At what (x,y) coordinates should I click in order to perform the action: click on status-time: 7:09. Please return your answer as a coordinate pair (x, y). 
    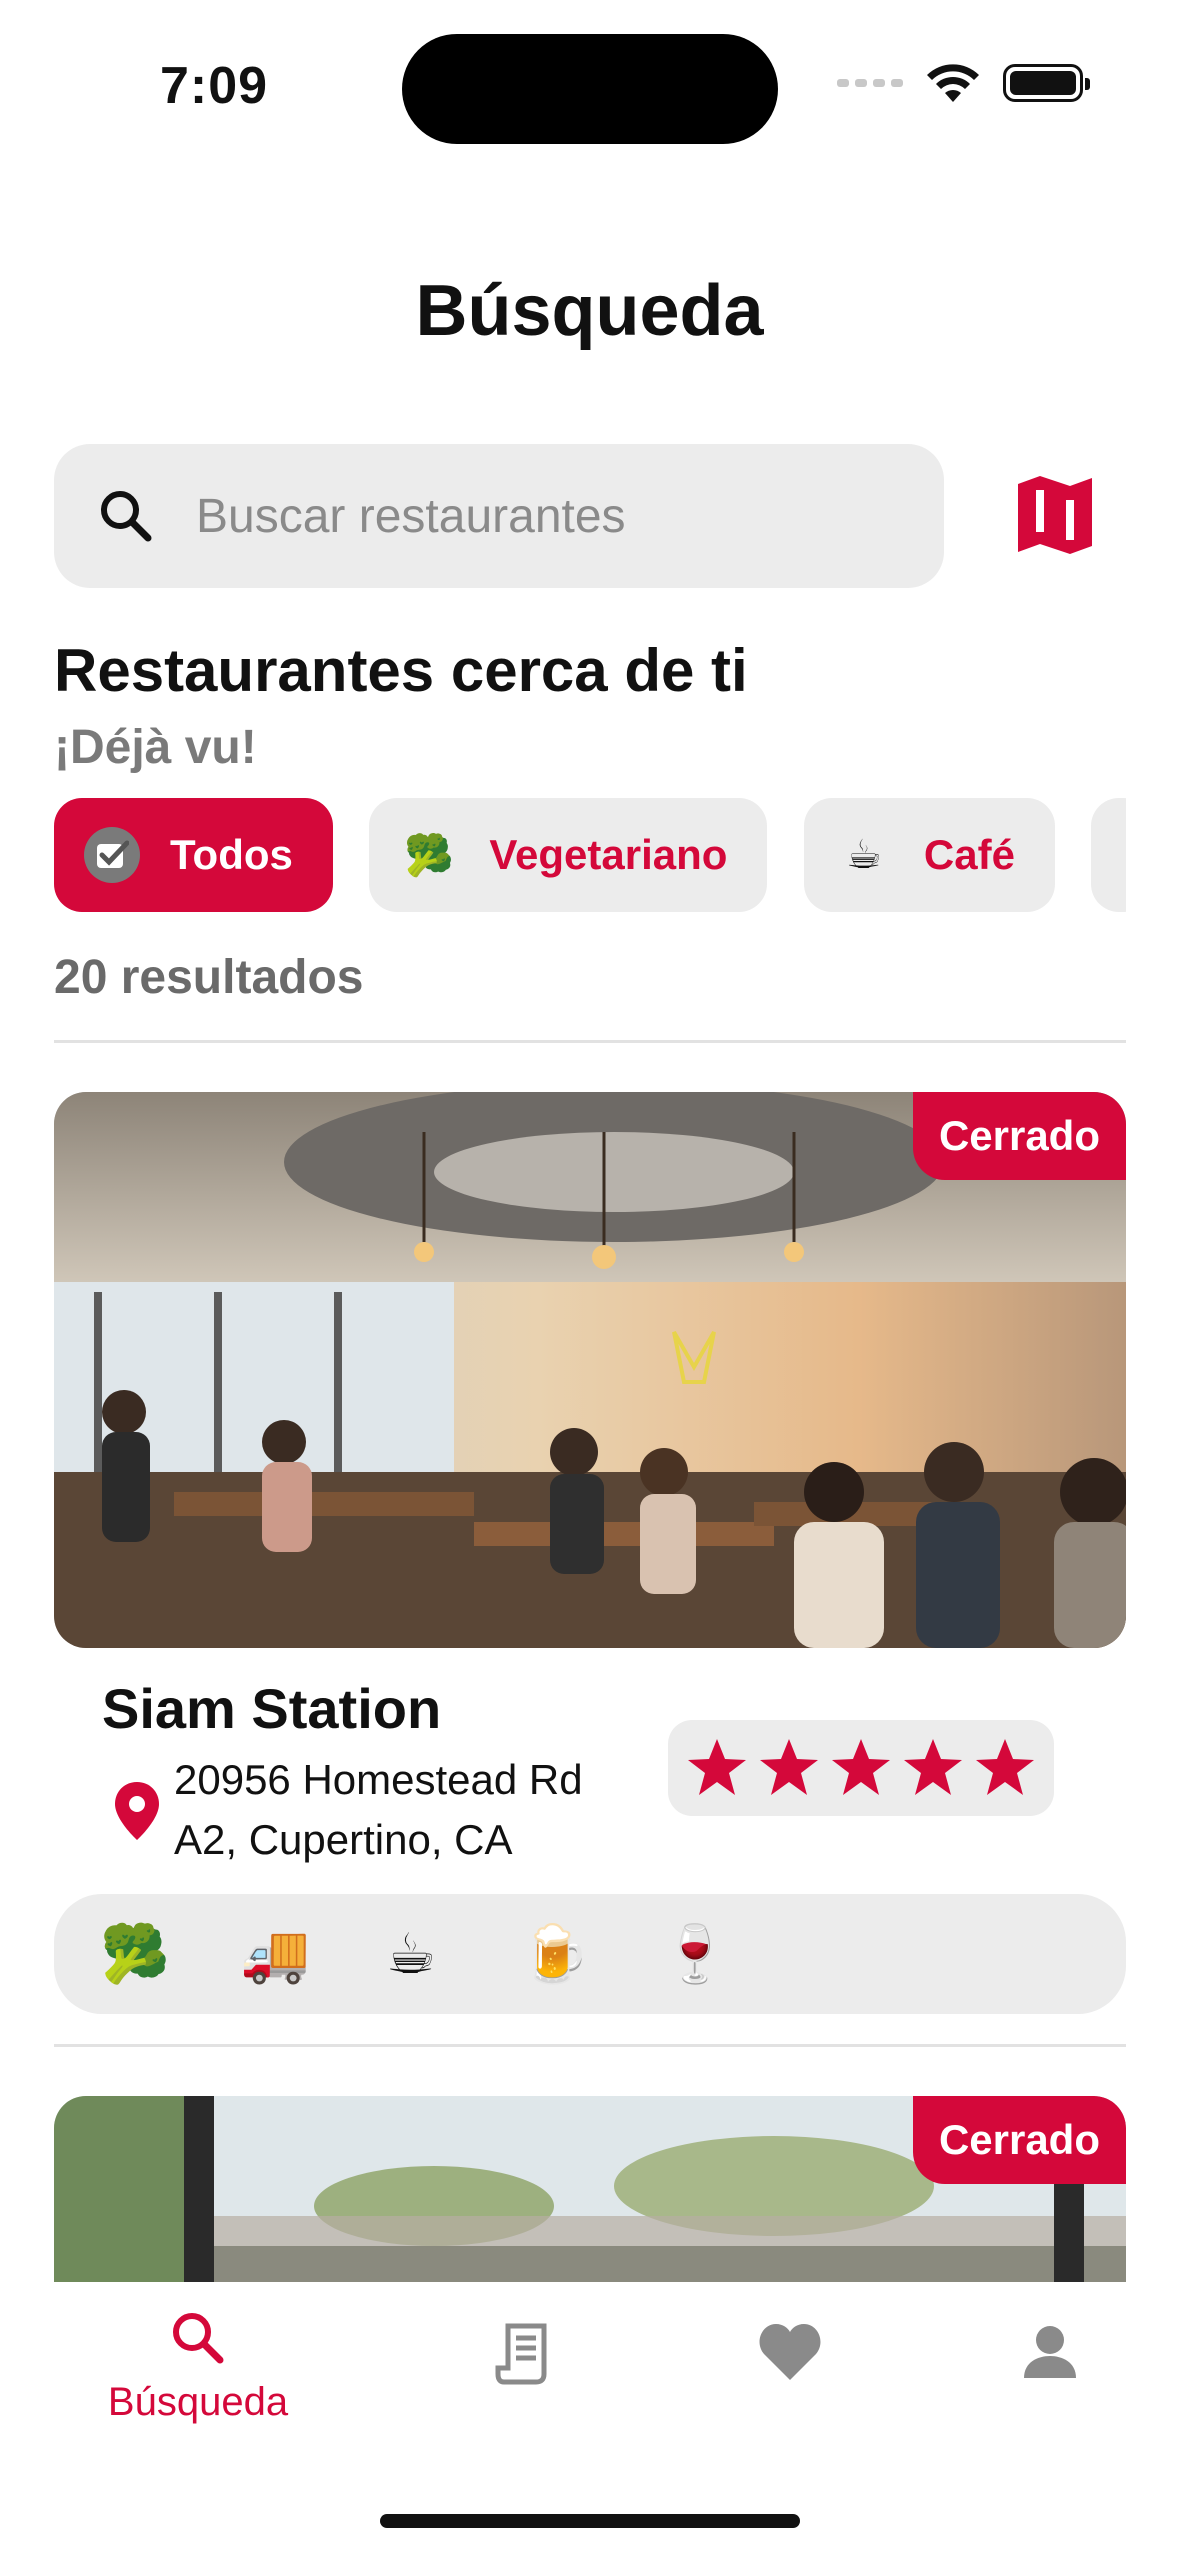
    Looking at the image, I should click on (214, 86).